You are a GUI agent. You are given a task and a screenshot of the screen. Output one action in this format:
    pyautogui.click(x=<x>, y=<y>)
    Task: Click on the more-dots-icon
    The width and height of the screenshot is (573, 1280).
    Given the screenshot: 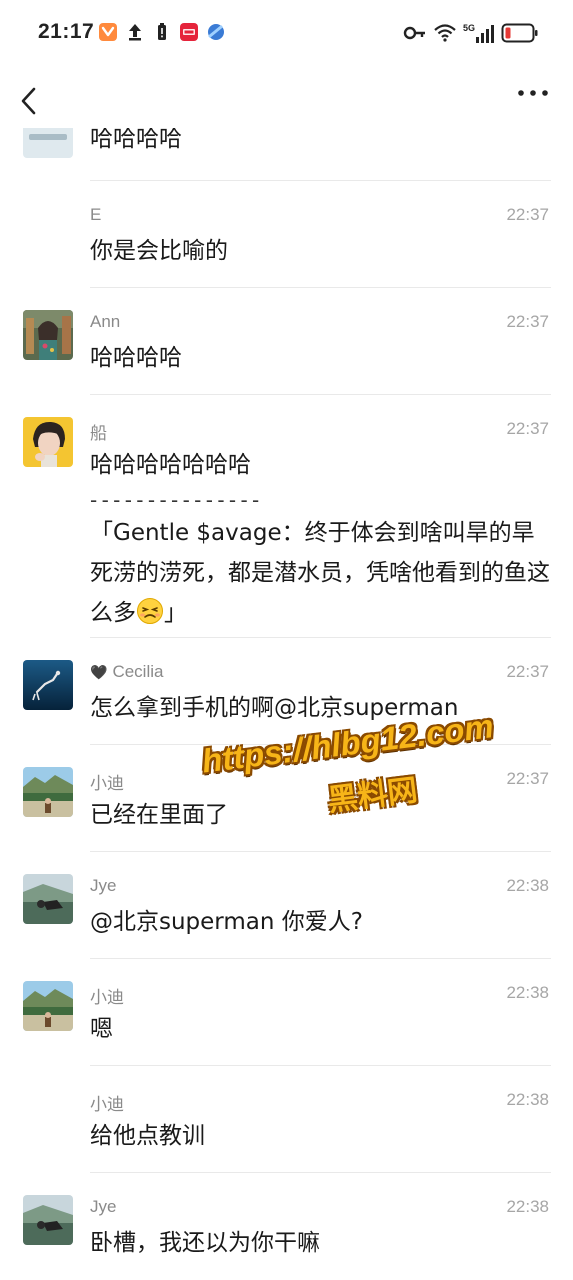 What is the action you would take?
    pyautogui.click(x=533, y=93)
    